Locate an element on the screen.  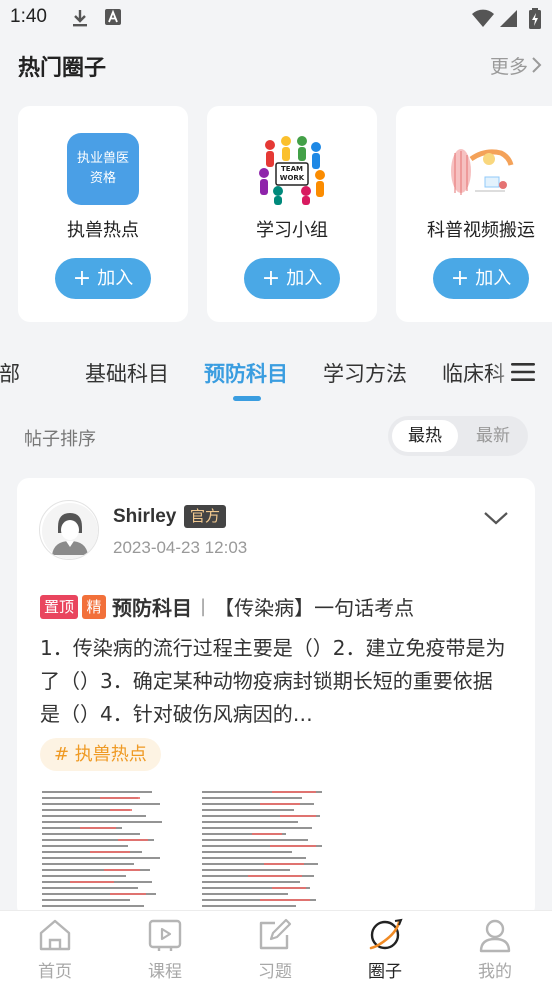
circle-card-vet-hot: 执业兽医 资格 执兽热点 + 加入 is located at coordinates (103, 214).